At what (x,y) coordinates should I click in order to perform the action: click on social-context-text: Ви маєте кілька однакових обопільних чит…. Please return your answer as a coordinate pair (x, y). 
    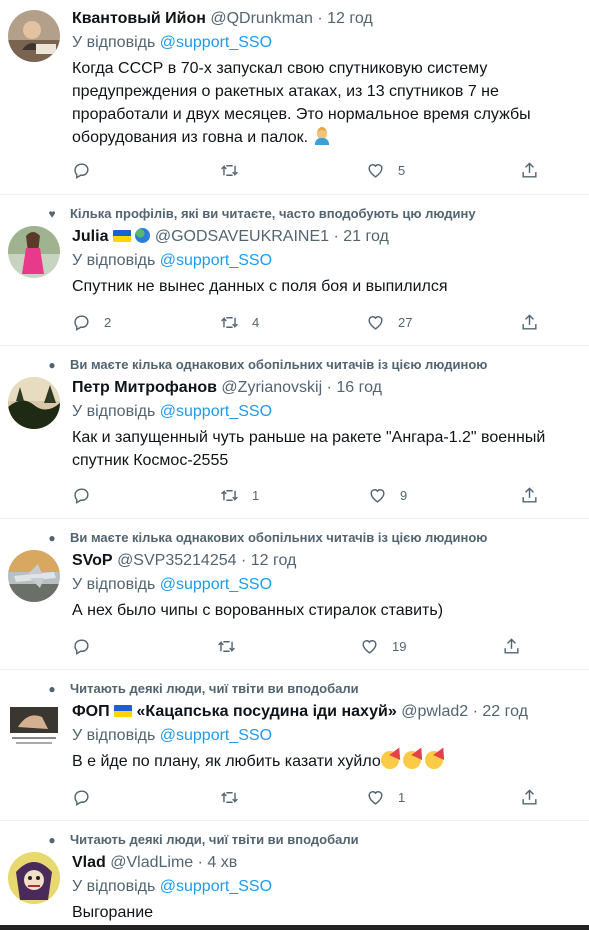
    Looking at the image, I should click on (279, 364).